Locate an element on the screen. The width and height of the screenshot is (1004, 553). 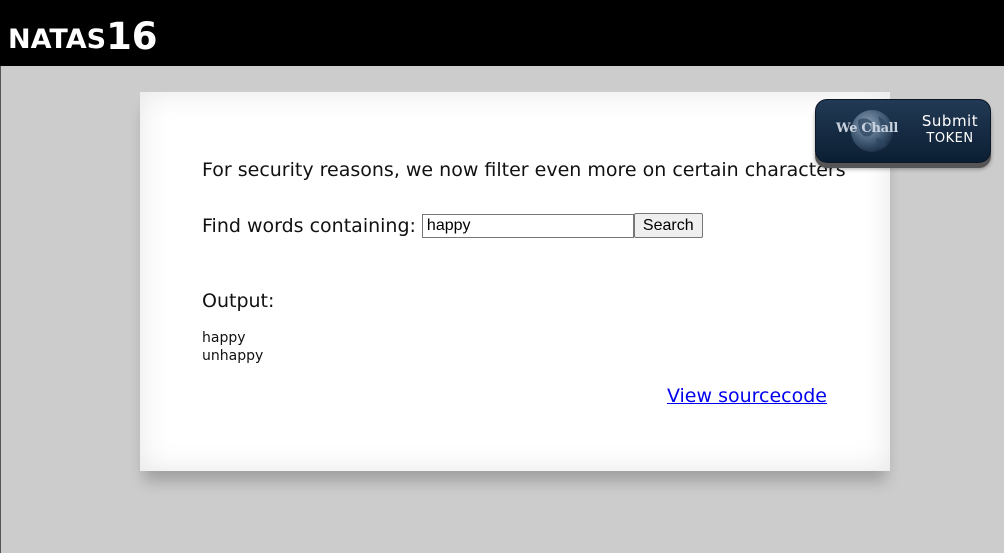
window-left-border is located at coordinates (0, 276).